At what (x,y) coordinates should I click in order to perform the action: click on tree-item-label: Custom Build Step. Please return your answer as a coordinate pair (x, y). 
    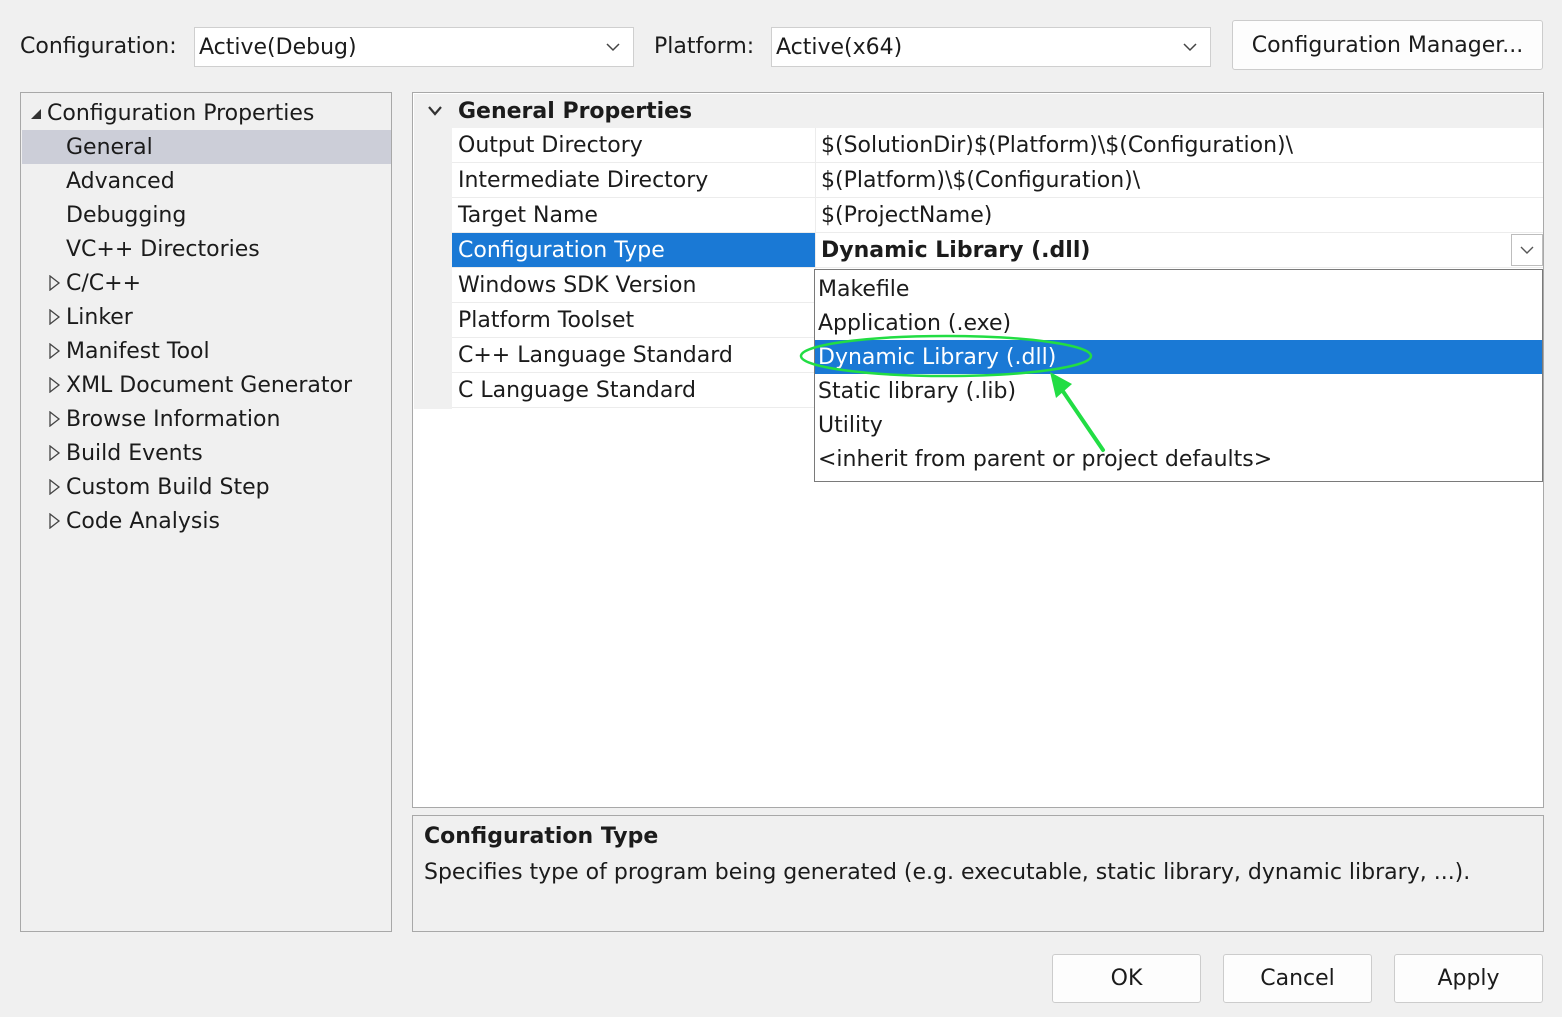
    Looking at the image, I should click on (168, 487).